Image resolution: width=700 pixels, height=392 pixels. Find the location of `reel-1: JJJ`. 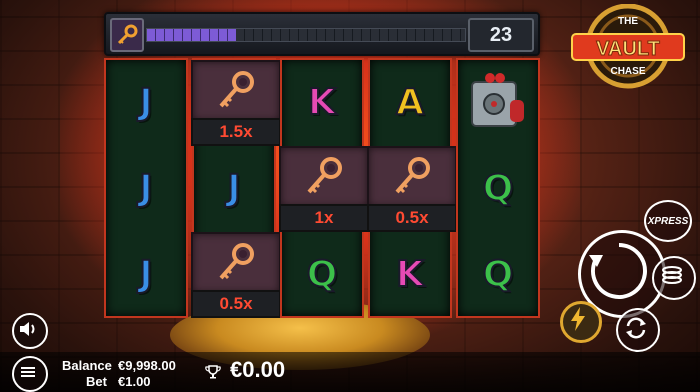

reel-1: JJJ is located at coordinates (146, 188).